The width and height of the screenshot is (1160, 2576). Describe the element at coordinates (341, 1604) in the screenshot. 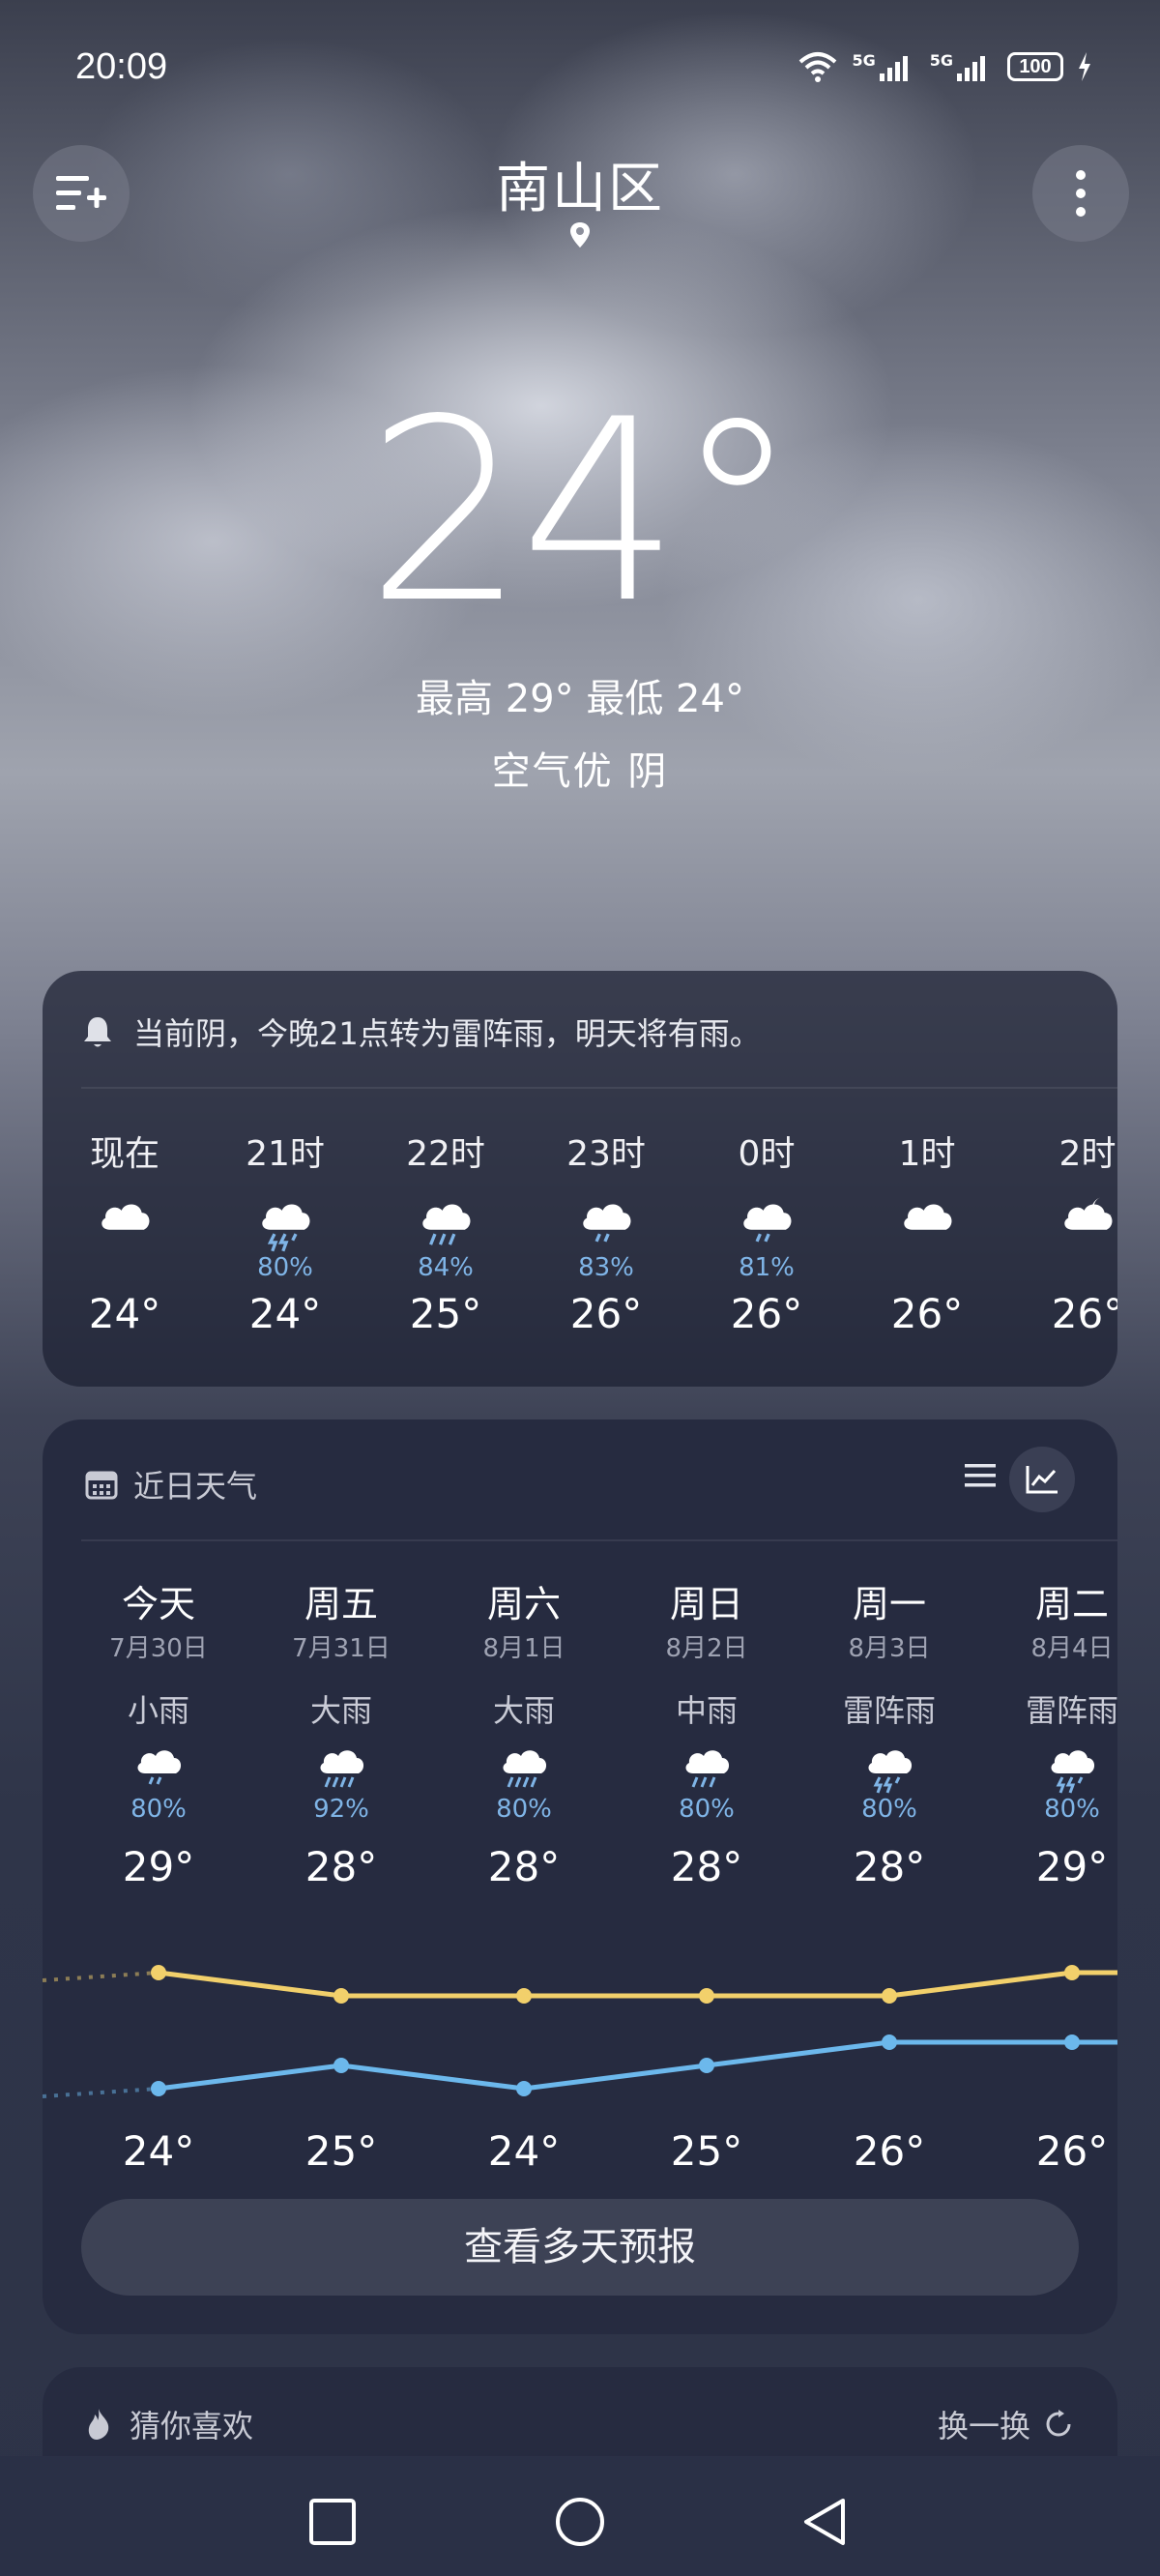

I see `day-name: 周五` at that location.